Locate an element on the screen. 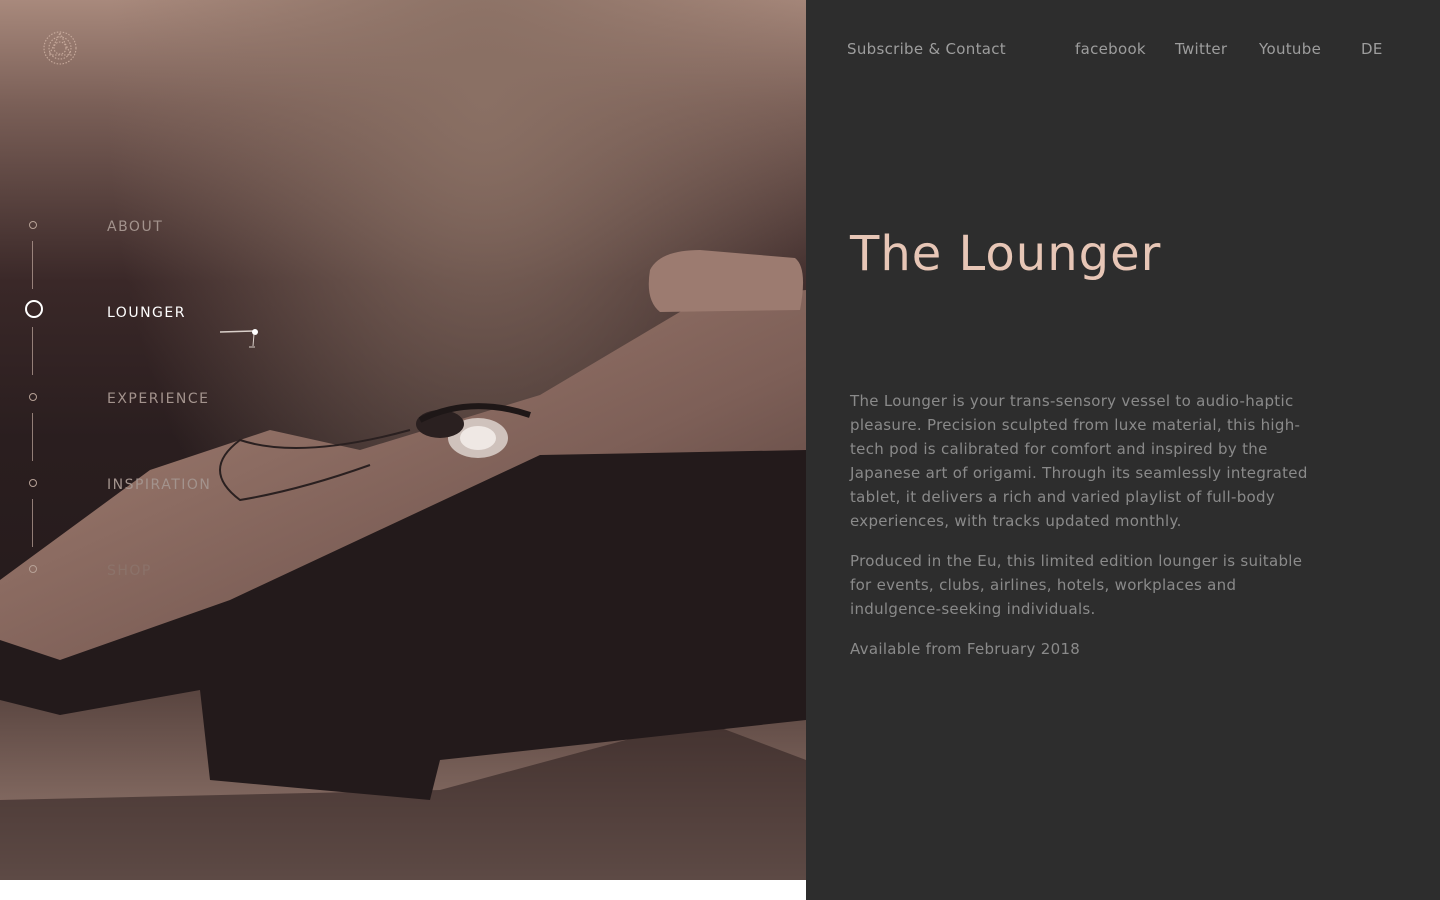  section-dot-experience is located at coordinates (33, 397).